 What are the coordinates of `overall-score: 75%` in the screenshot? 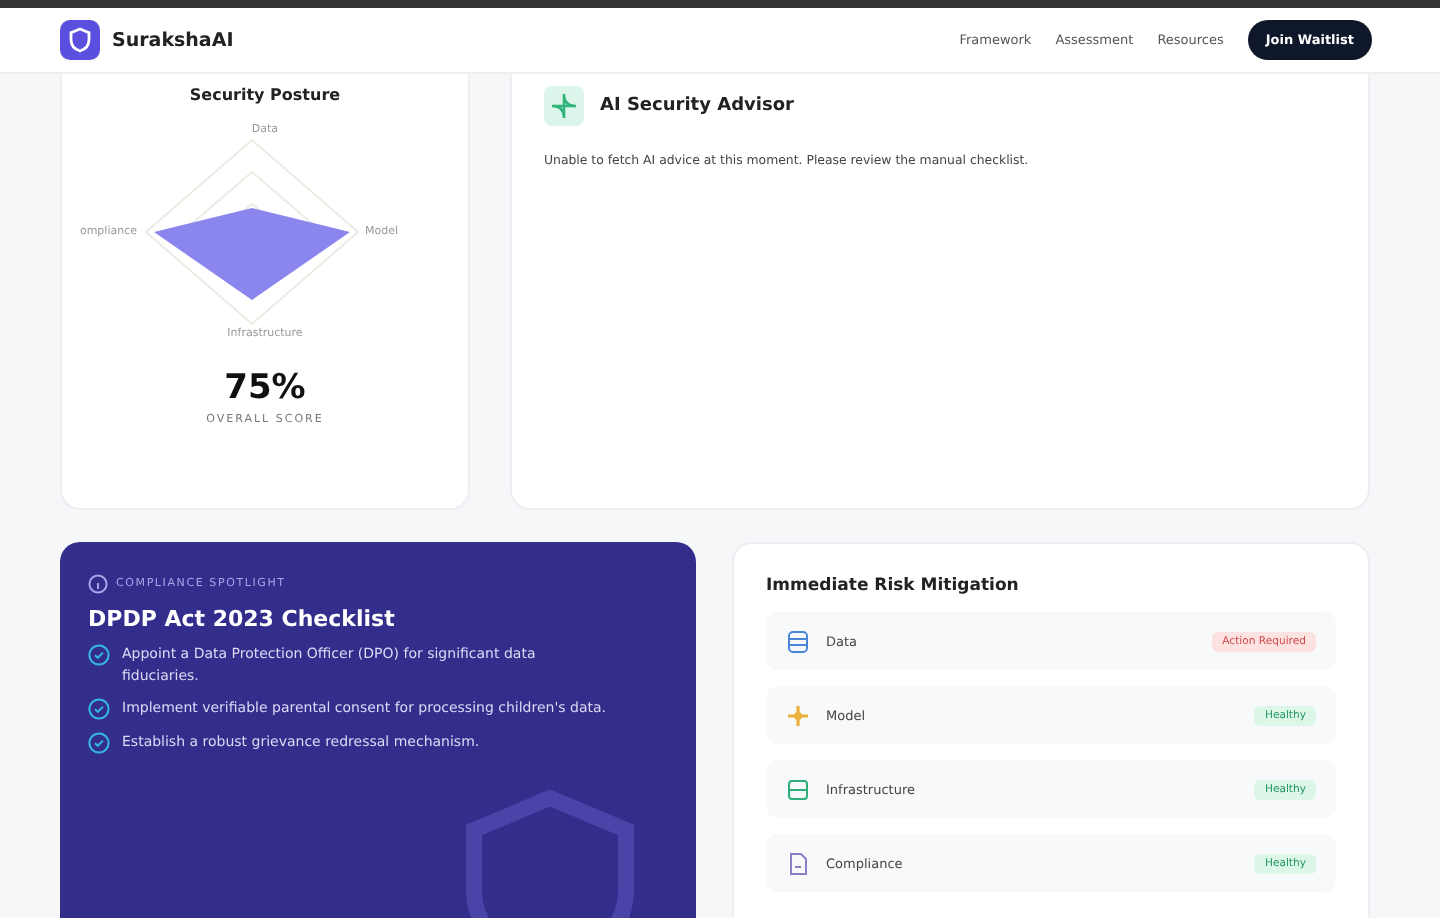 It's located at (265, 388).